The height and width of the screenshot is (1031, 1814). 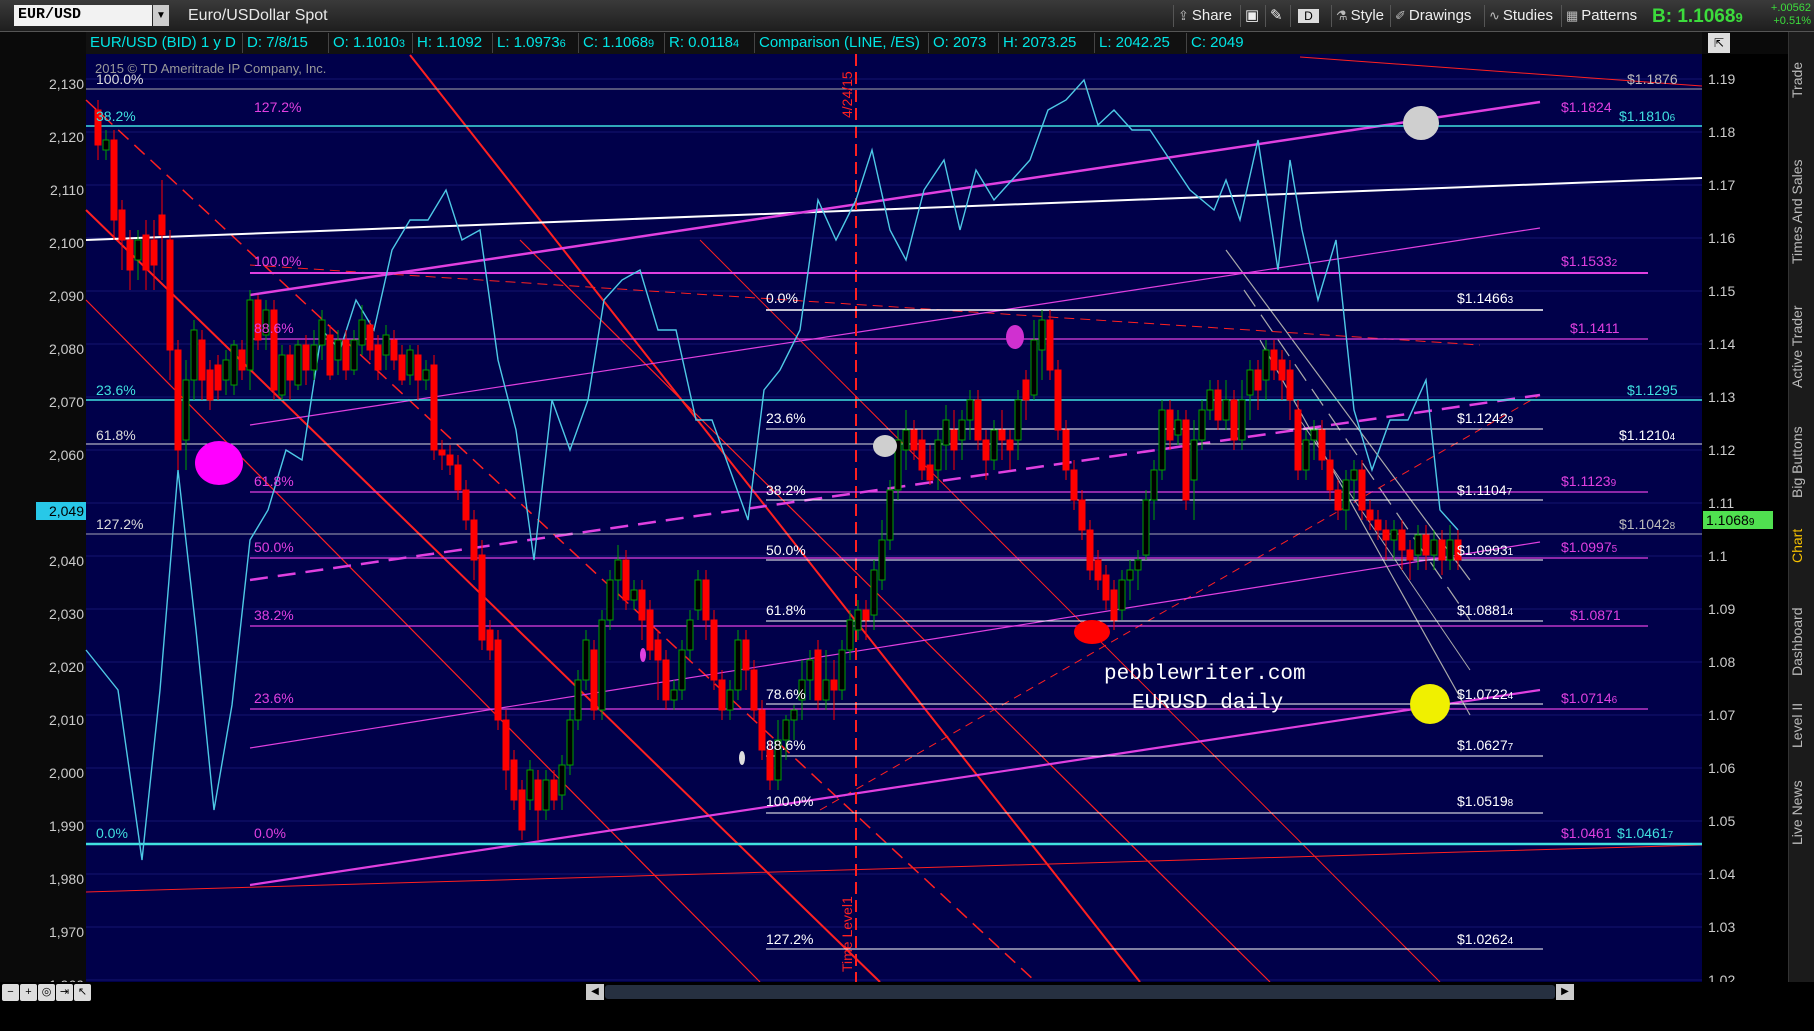 I want to click on tab-trade: Trade, so click(x=1801, y=80).